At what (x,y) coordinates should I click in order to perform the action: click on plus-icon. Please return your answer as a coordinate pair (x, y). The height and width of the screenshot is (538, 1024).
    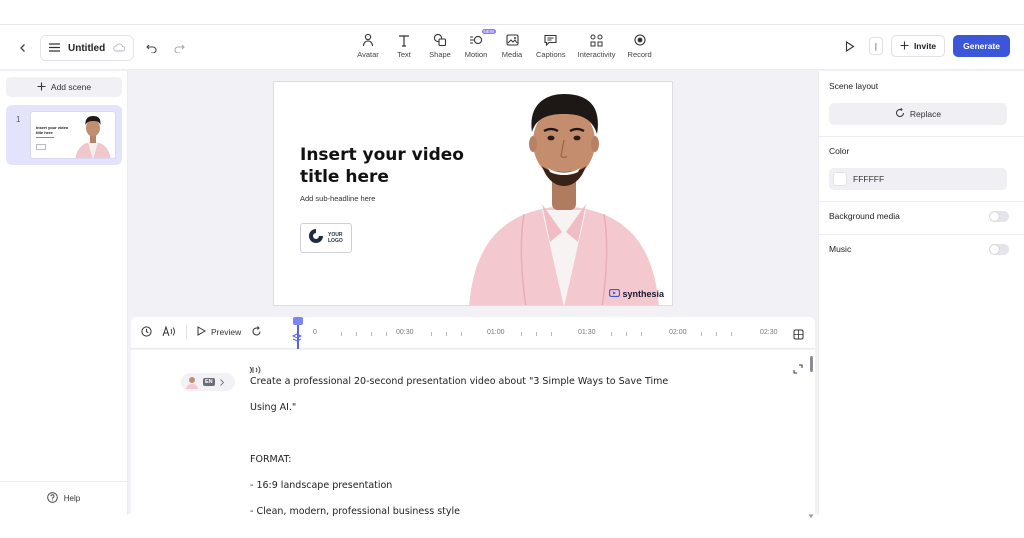
    Looking at the image, I should click on (41, 87).